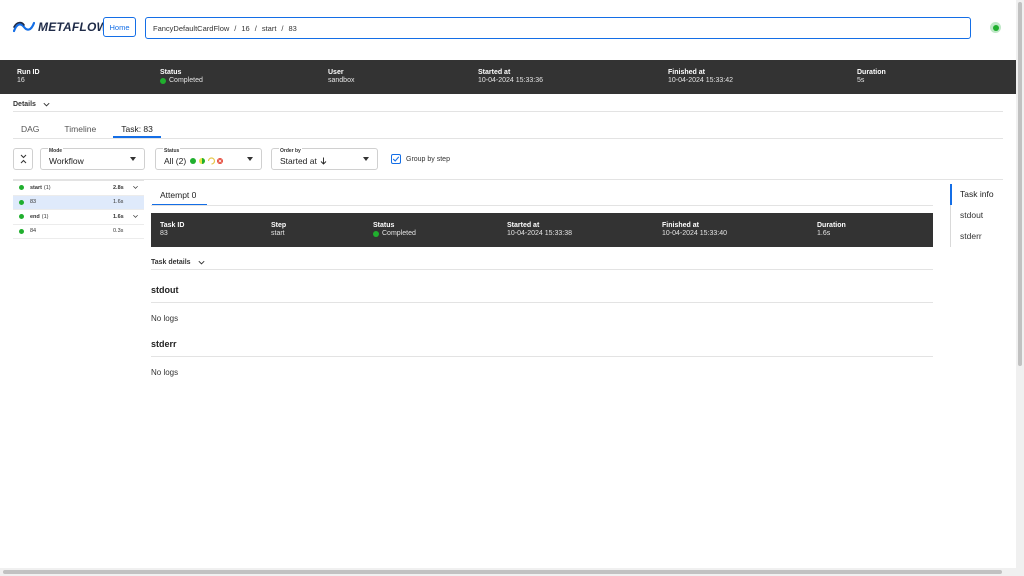  I want to click on nav-stdout: stdout, so click(980, 215).